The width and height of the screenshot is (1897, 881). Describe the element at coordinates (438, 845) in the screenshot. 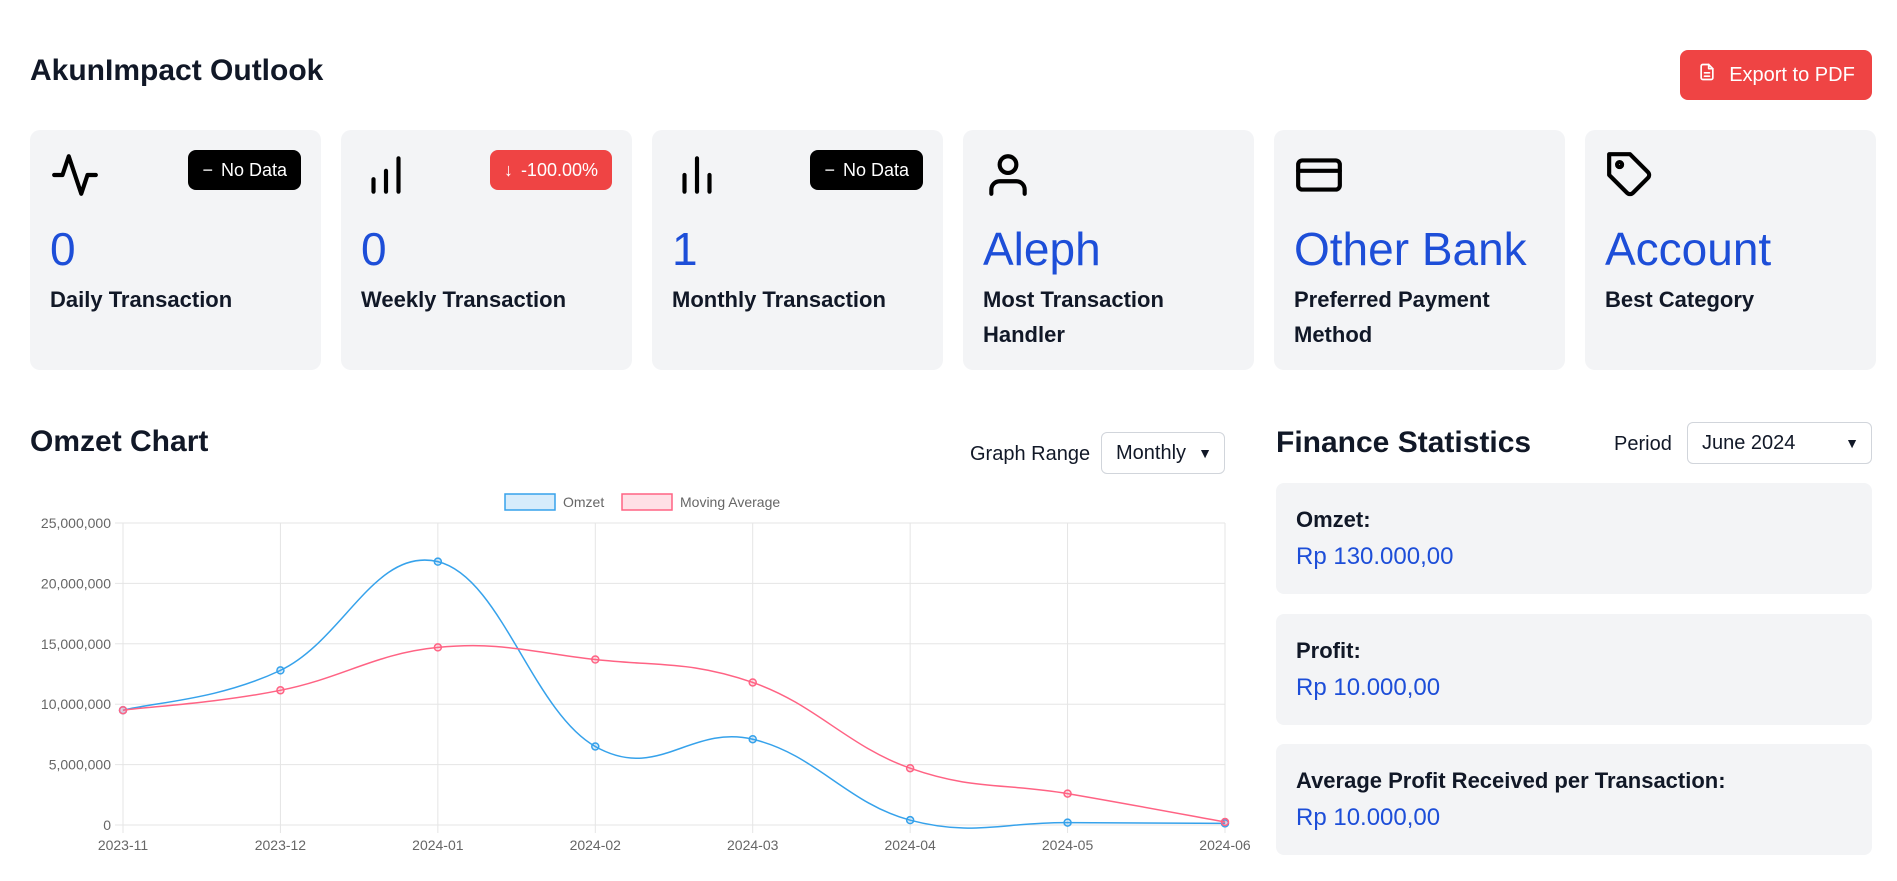

I see `x-tick-label: 2024-01` at that location.